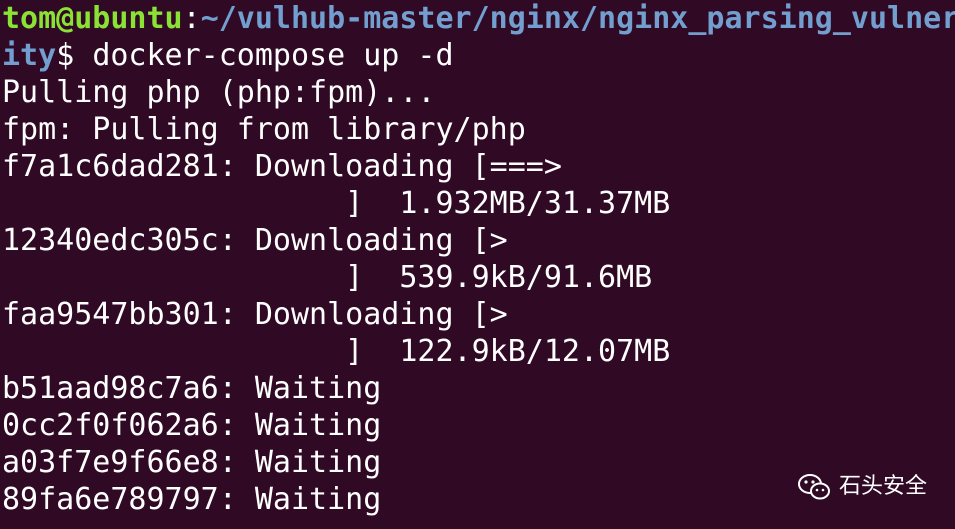 Image resolution: width=955 pixels, height=529 pixels. Describe the element at coordinates (192, 388) in the screenshot. I see `output-line: b51aad98c7a6: Waiting` at that location.